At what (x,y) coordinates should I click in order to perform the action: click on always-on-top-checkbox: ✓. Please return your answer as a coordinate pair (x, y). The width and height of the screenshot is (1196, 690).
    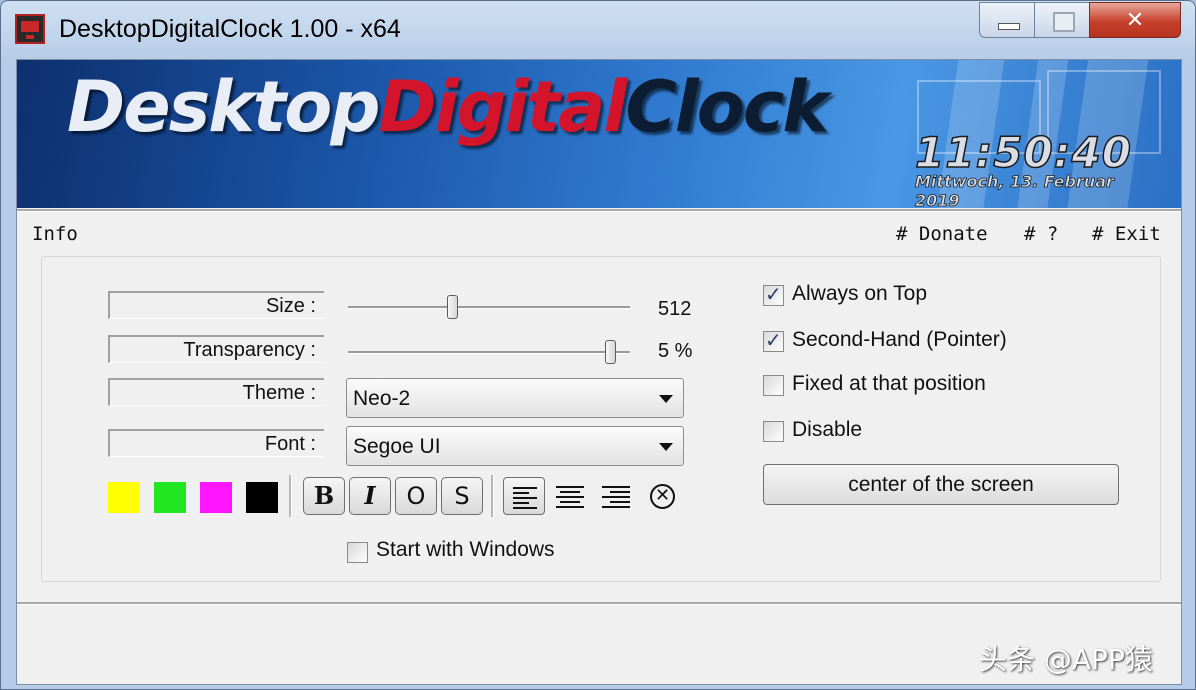
    Looking at the image, I should click on (773, 294).